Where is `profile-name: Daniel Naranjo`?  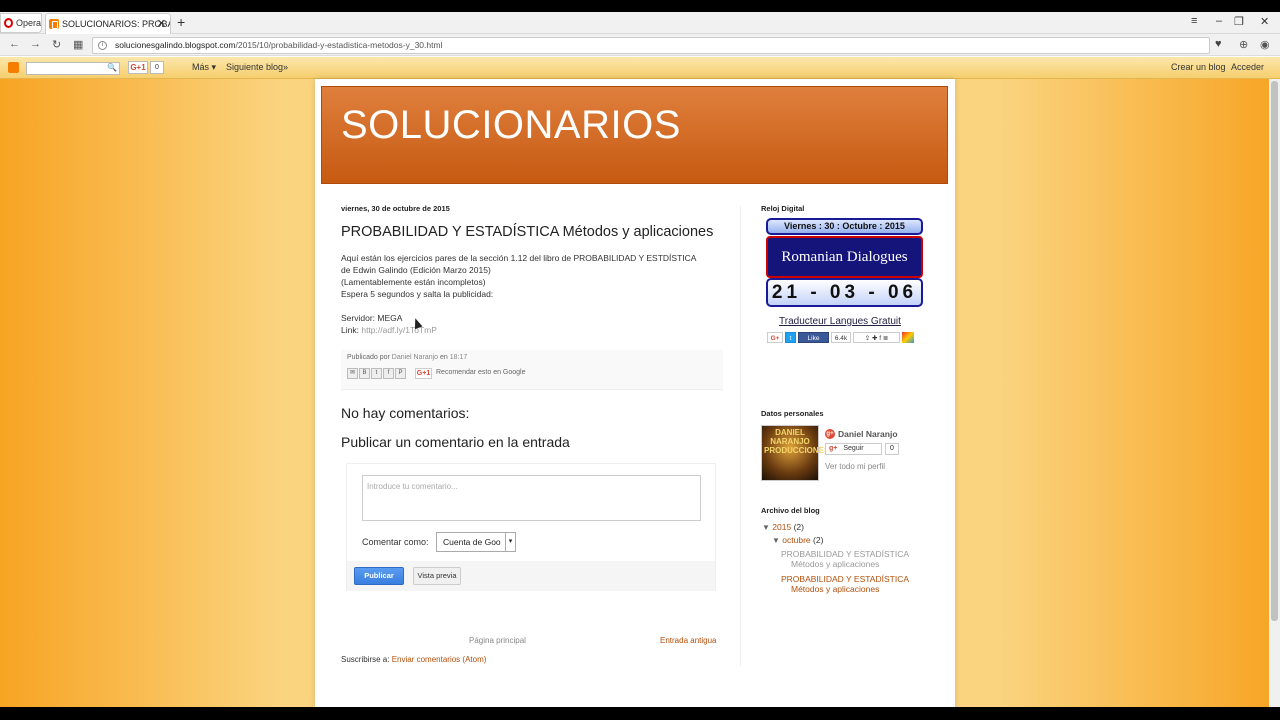
profile-name: Daniel Naranjo is located at coordinates (868, 434).